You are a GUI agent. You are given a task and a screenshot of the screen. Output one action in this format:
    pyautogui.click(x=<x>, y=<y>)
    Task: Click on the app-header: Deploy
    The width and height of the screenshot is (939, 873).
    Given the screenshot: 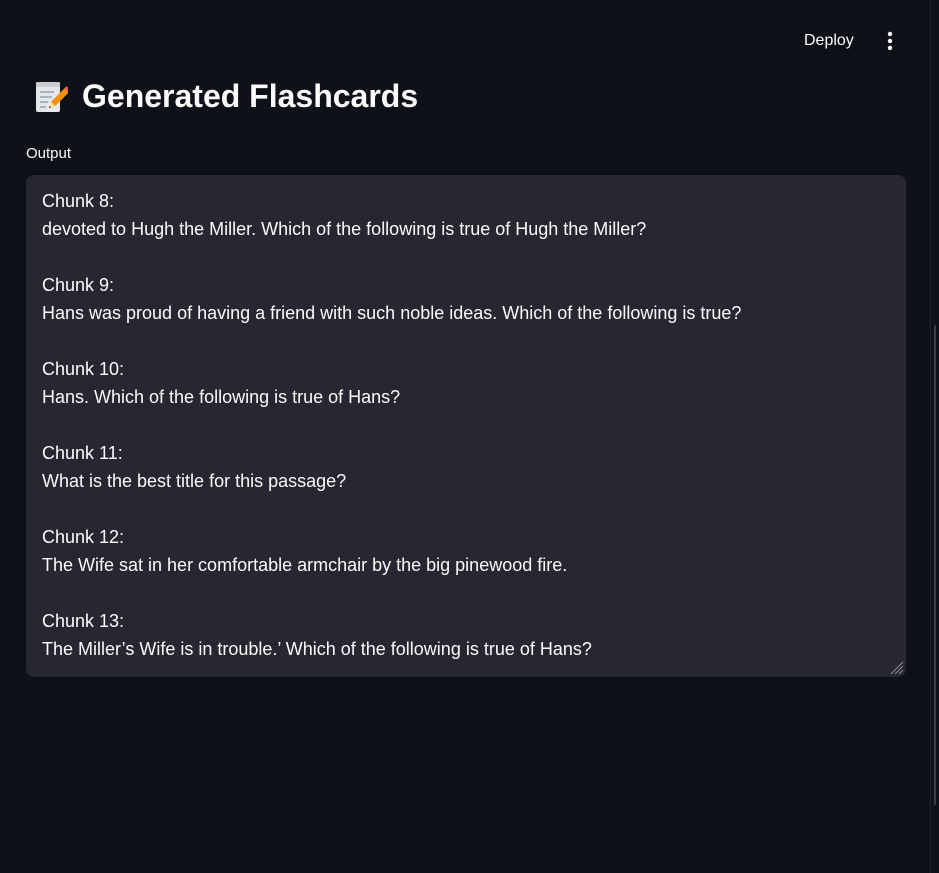 What is the action you would take?
    pyautogui.click(x=469, y=40)
    